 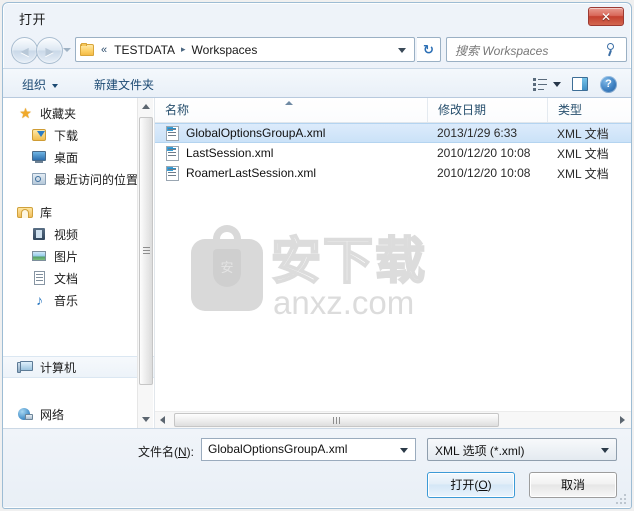 I want to click on music-icon: ♪, so click(x=39, y=300).